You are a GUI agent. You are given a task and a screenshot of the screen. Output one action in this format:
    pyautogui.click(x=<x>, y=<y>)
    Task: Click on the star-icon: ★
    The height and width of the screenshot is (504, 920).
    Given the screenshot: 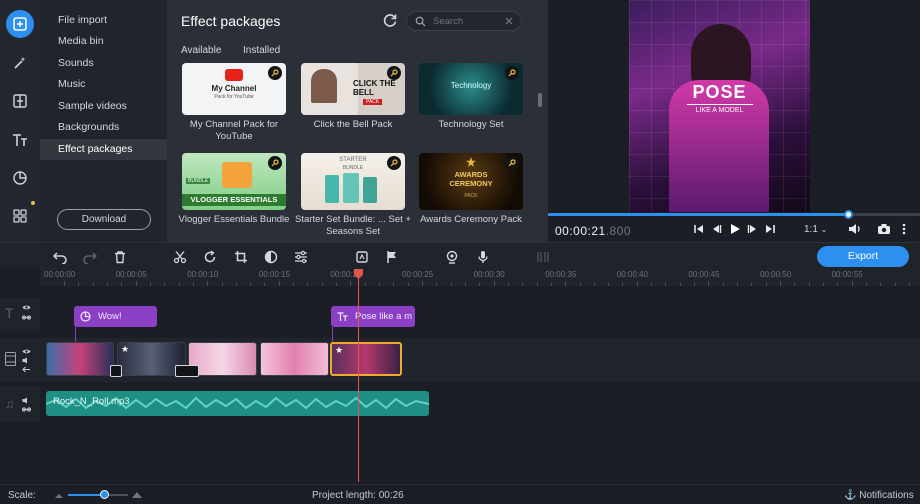 What is the action you would take?
    pyautogui.click(x=125, y=349)
    